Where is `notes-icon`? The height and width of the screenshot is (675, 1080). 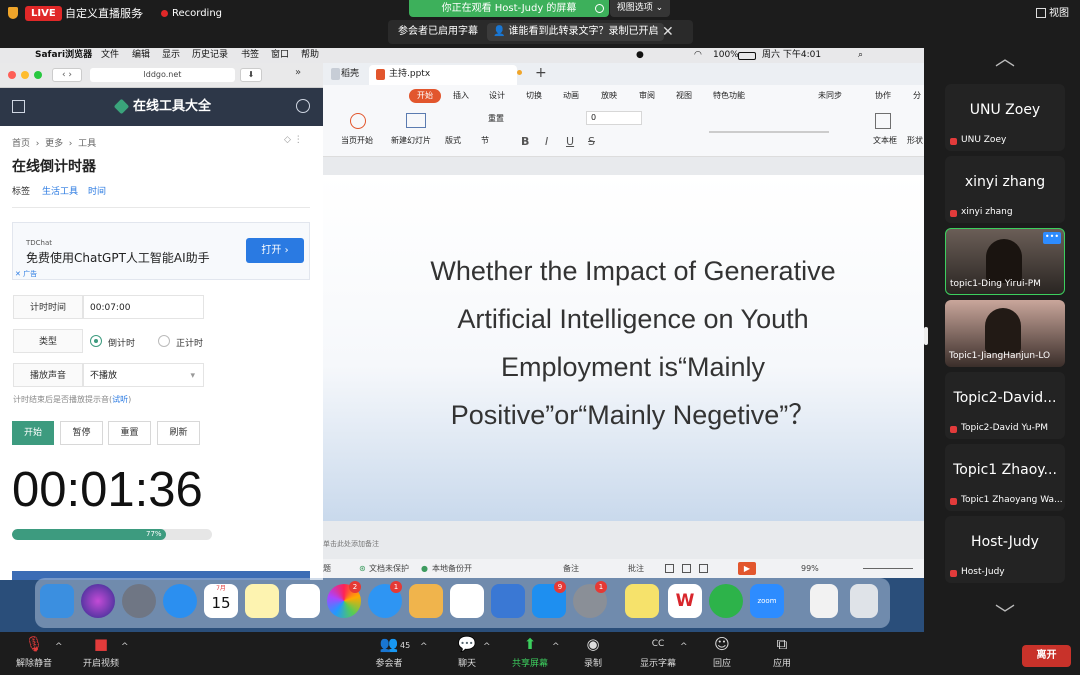 notes-icon is located at coordinates (262, 601).